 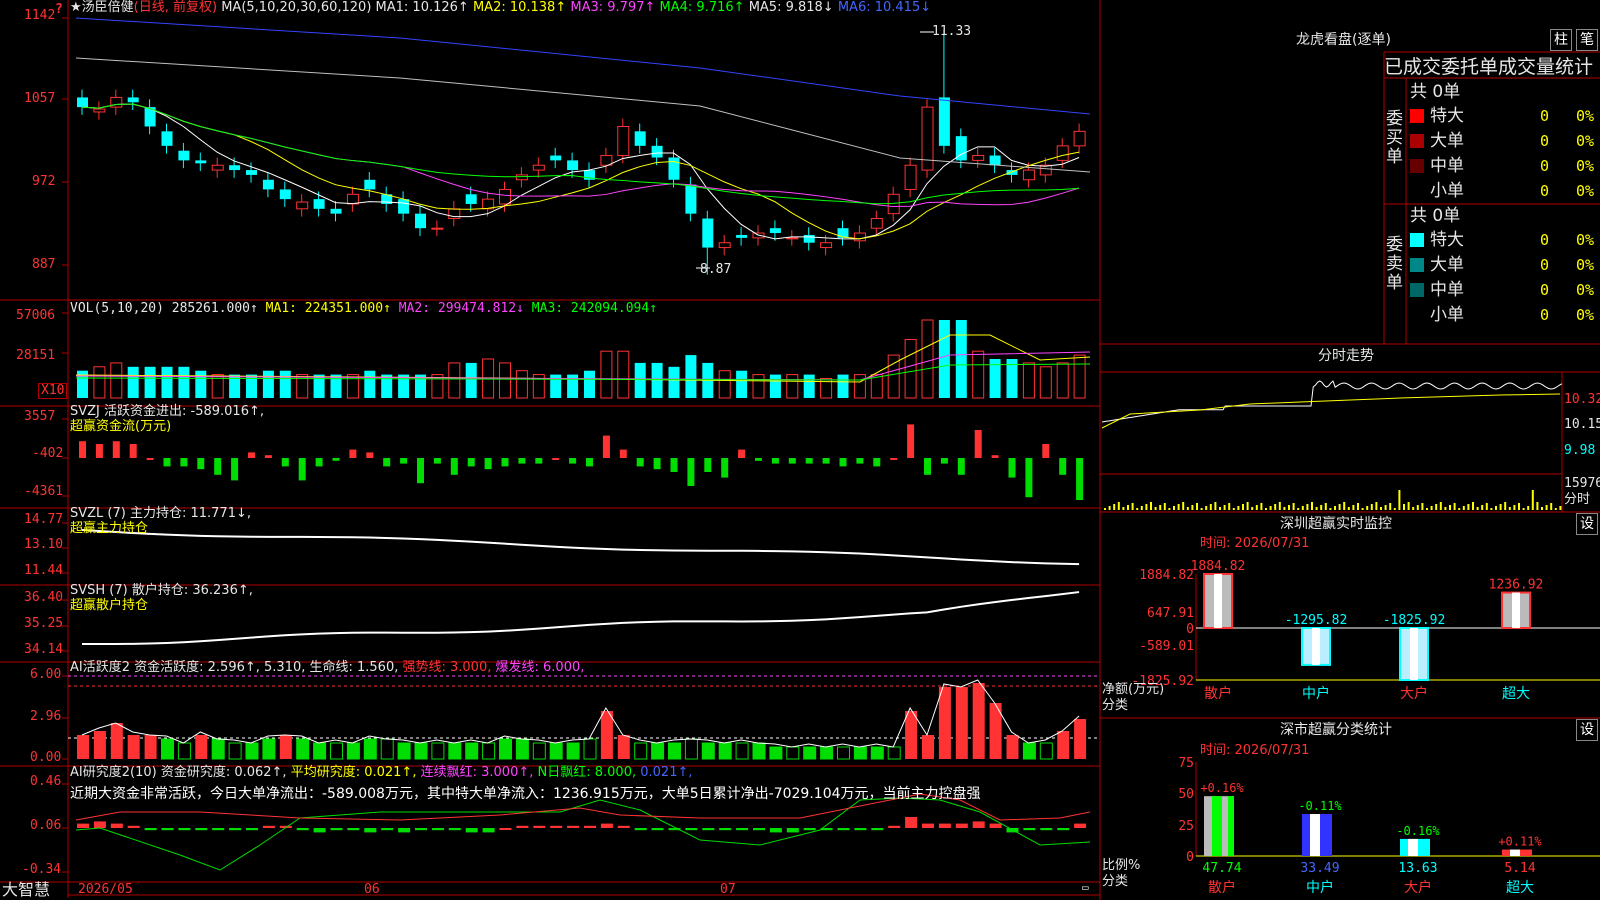 What do you see at coordinates (1219, 826) in the screenshot?
I see `classstat-bar-散户` at bounding box center [1219, 826].